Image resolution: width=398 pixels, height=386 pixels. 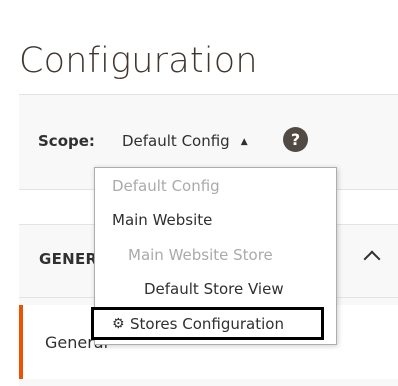 I want to click on dropdown-option-main-website: Main Website, so click(x=162, y=220).